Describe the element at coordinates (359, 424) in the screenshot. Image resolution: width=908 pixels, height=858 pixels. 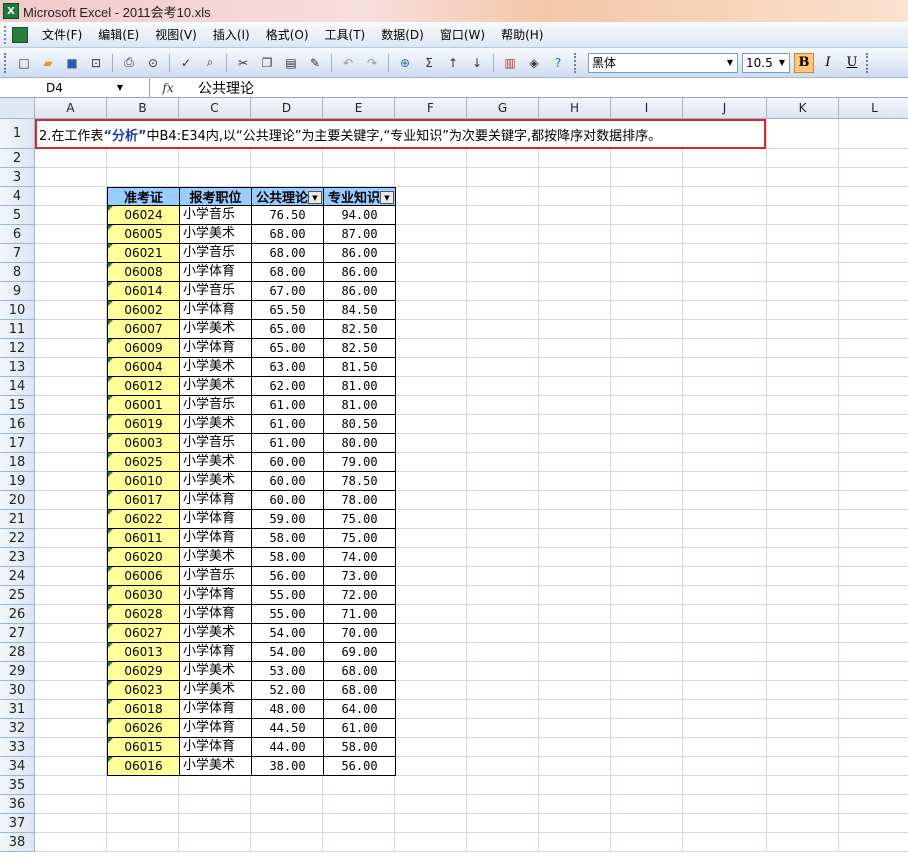
I see `professional-score-cell: 80.50` at that location.